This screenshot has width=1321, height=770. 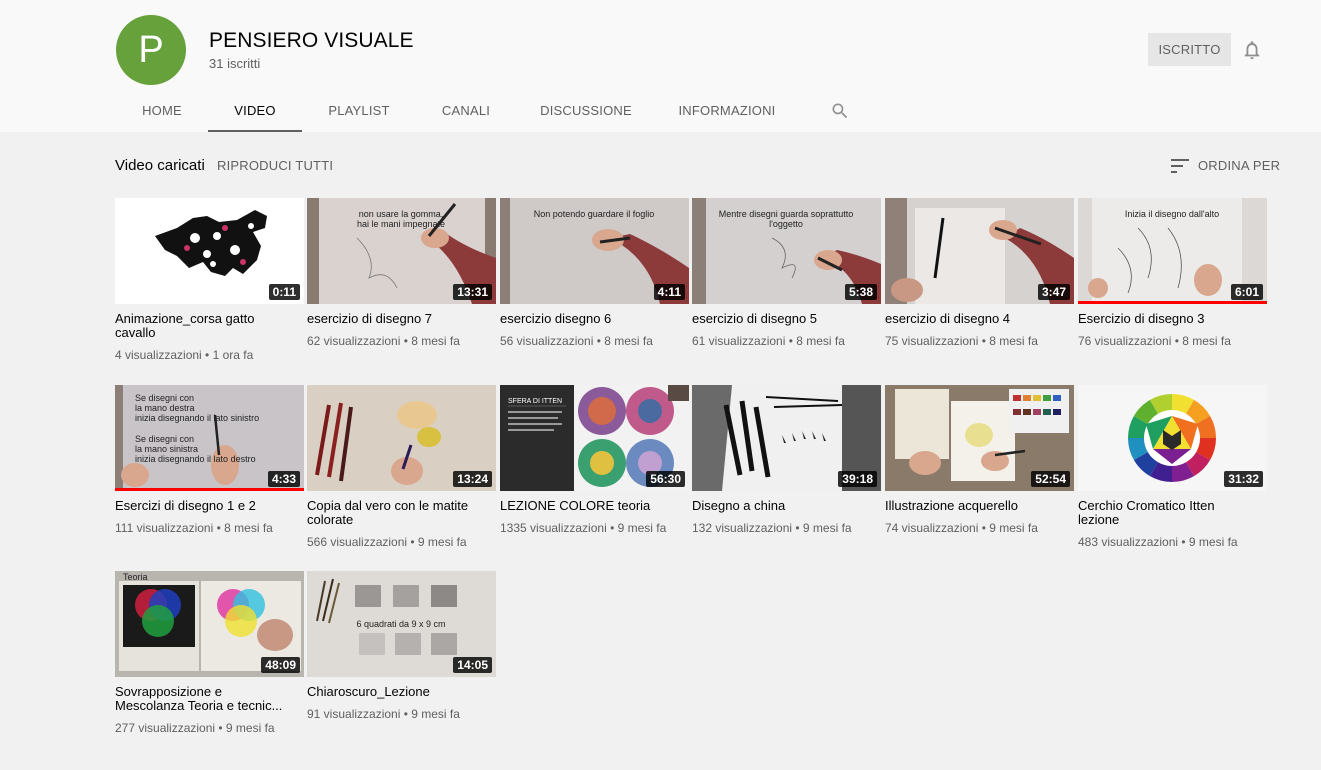 I want to click on svg-text: Non potendo guardare il foglio, so click(x=594, y=214).